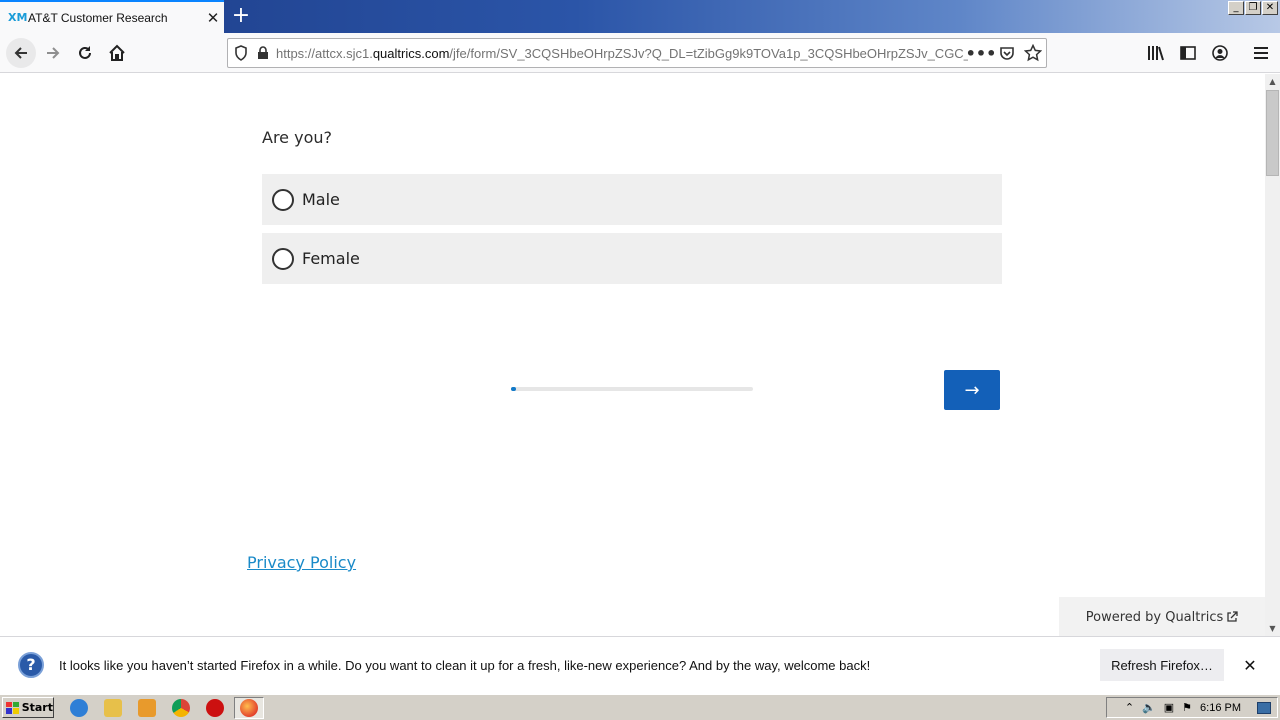 The width and height of the screenshot is (1280, 720). I want to click on url-domain: qualtrics.com, so click(411, 53).